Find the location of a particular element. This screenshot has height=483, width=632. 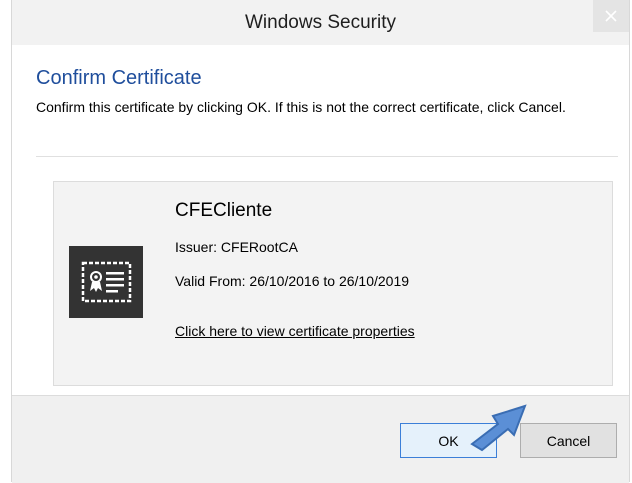

divider is located at coordinates (327, 156).